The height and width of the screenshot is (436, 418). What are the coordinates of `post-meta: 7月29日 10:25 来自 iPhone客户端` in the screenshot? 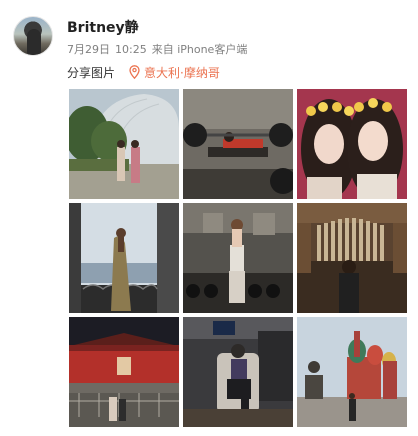 It's located at (159, 49).